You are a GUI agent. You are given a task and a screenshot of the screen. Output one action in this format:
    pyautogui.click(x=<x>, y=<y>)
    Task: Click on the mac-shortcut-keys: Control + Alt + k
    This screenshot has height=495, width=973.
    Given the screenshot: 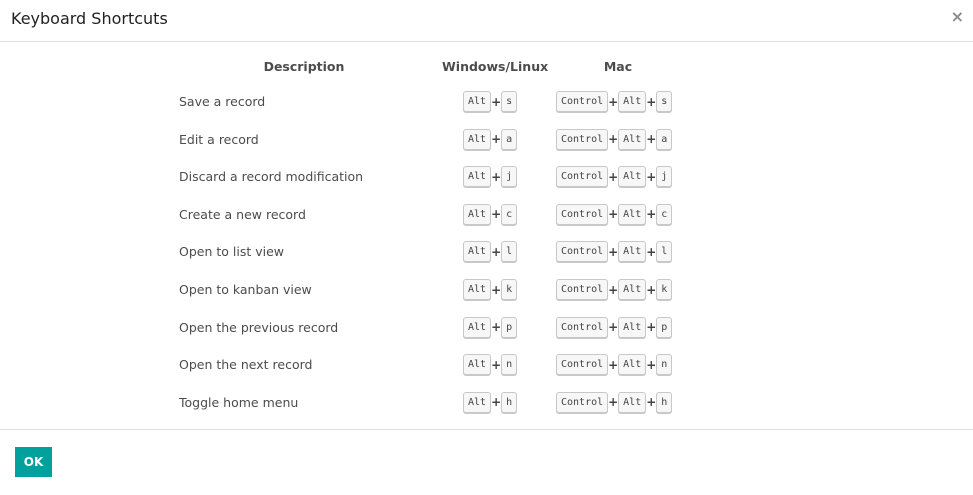 What is the action you would take?
    pyautogui.click(x=614, y=289)
    